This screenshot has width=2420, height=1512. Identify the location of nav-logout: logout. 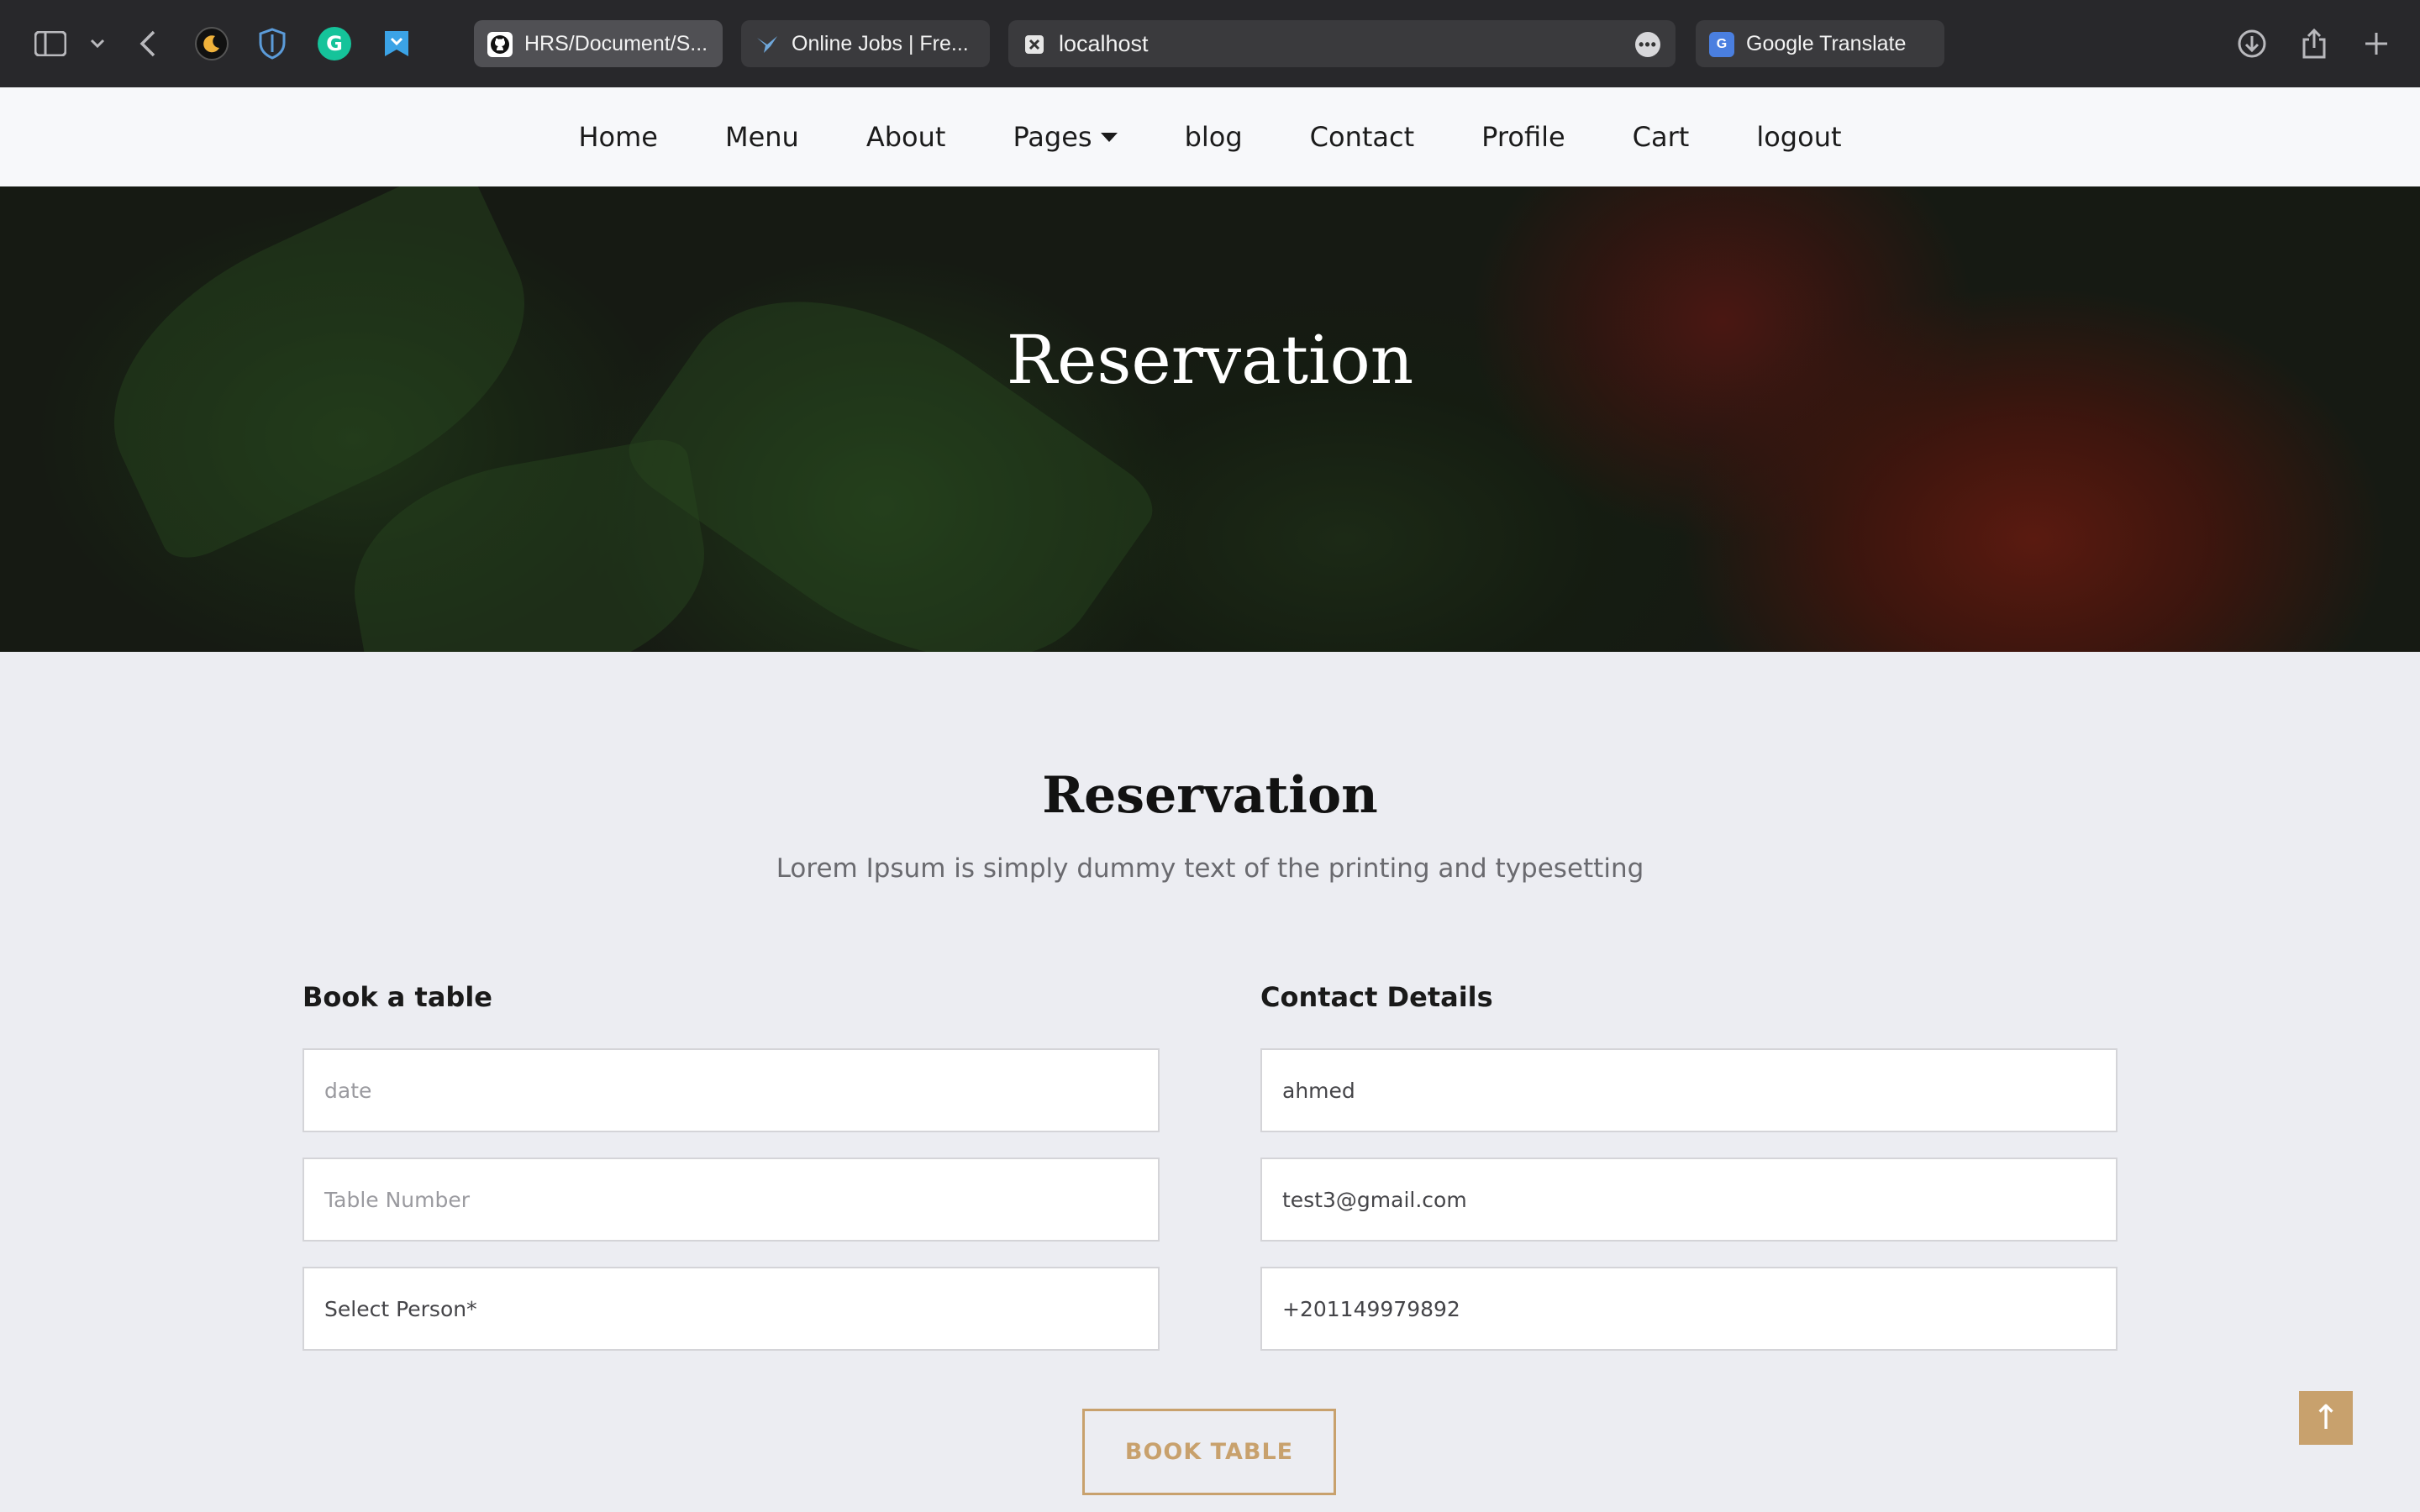
(1799, 137).